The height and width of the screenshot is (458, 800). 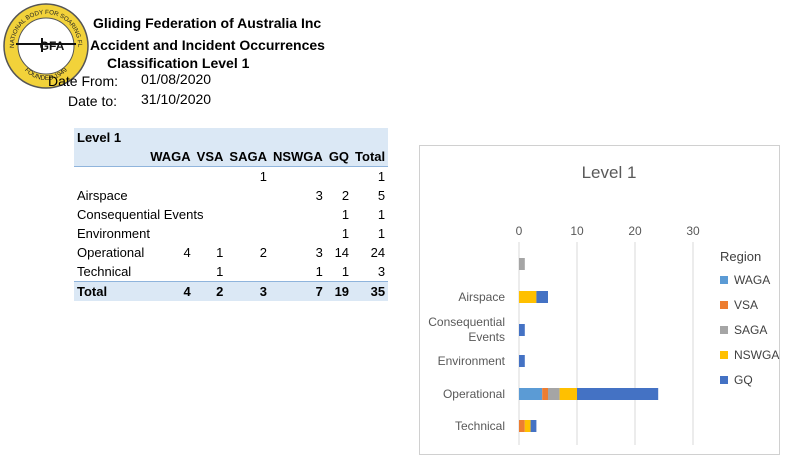 I want to click on y-tick-label: Environment, so click(x=472, y=361).